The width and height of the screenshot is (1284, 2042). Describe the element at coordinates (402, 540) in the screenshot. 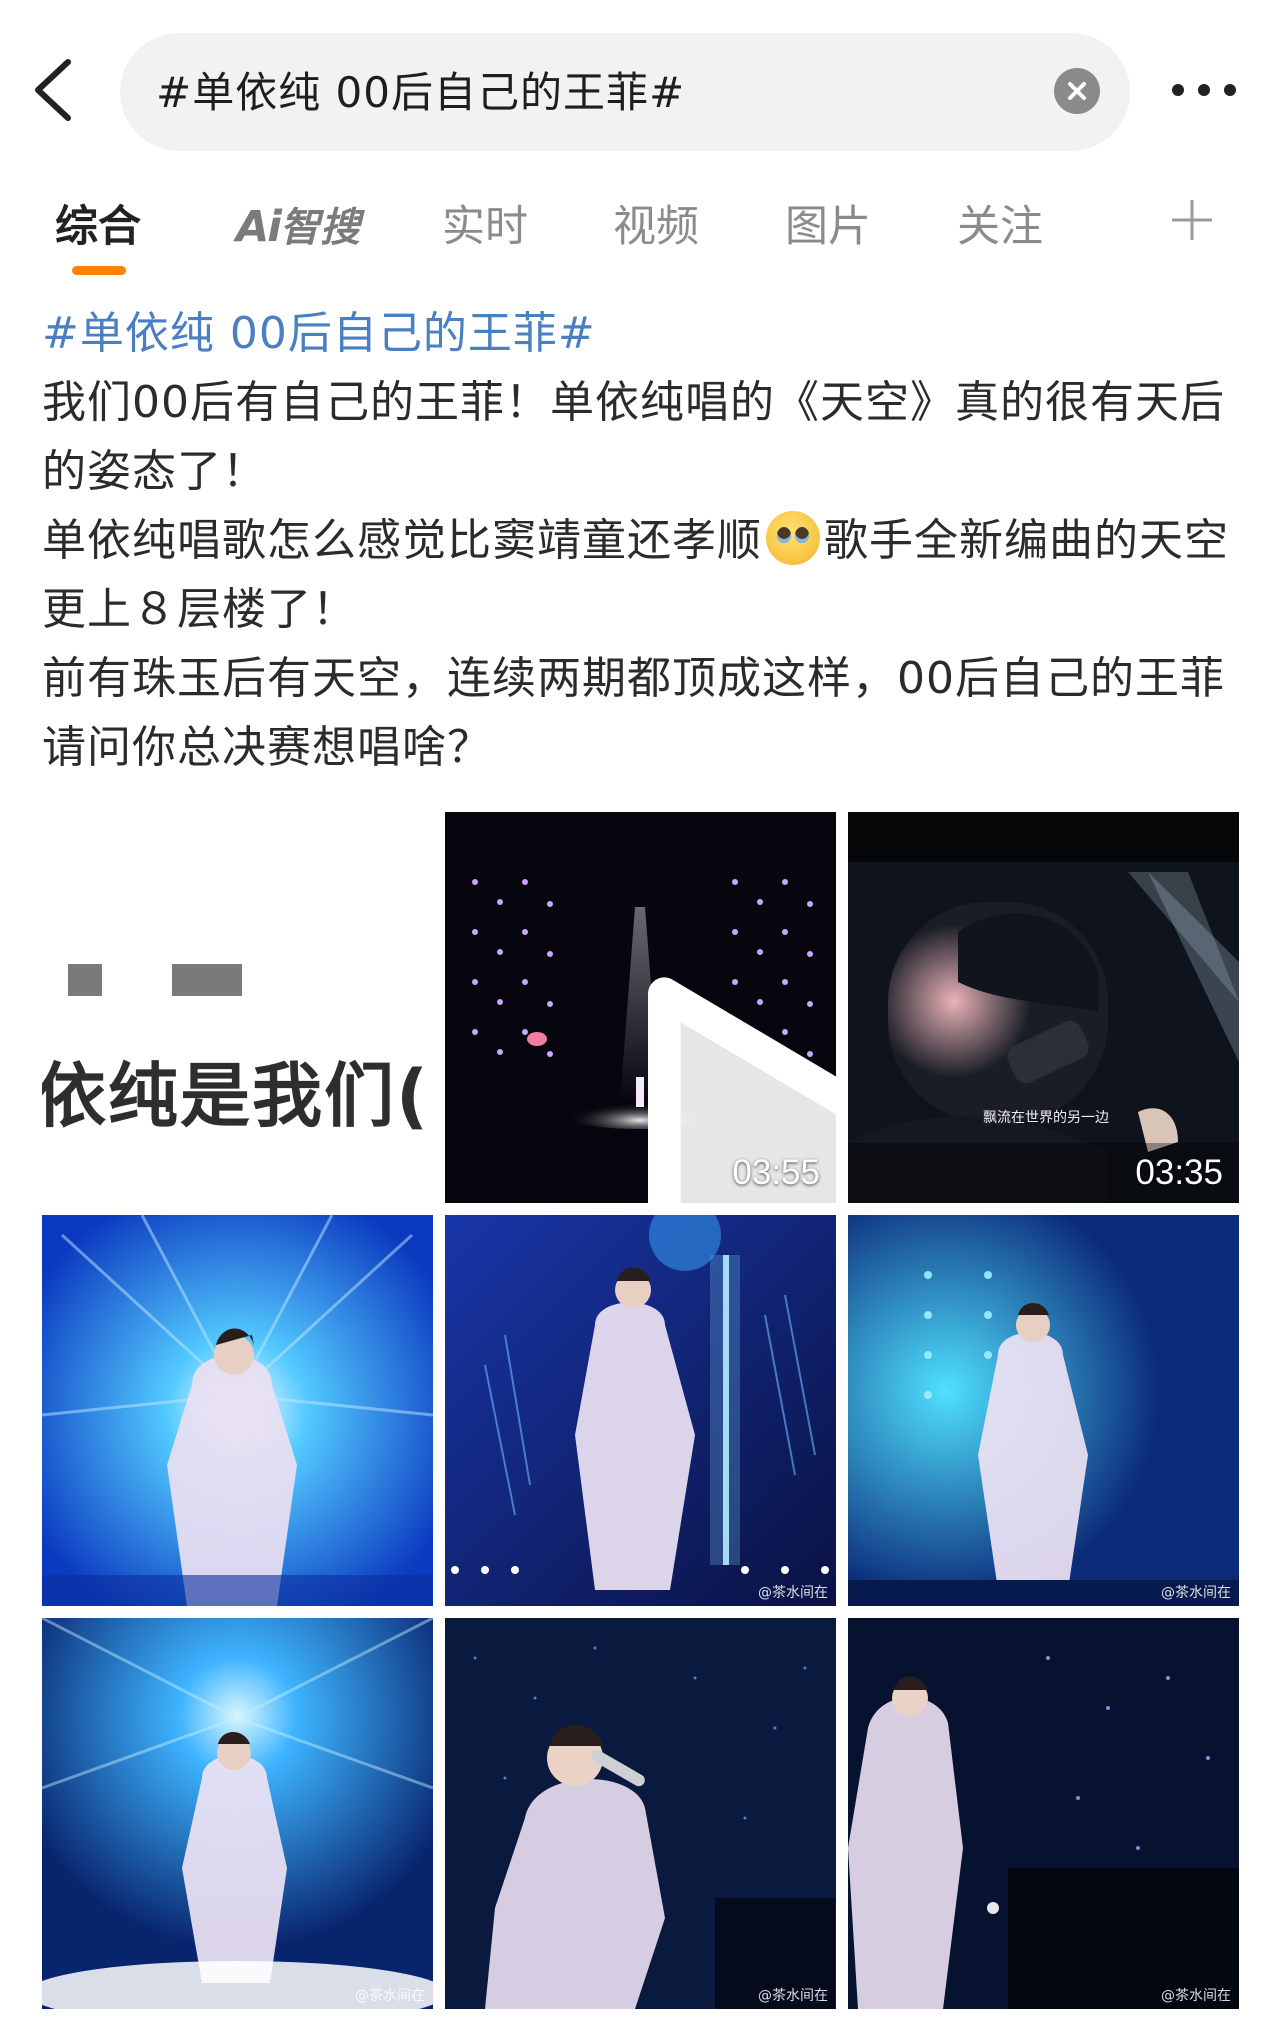

I see `post-paragraph-2-a: 单依纯唱歌怎么感觉比窦靖童还孝顺` at that location.